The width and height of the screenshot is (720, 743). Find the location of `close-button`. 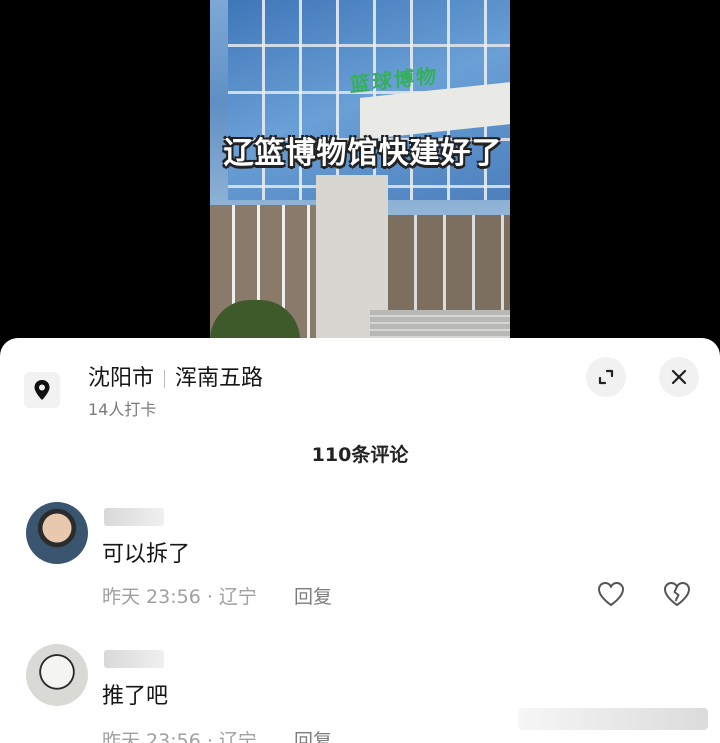

close-button is located at coordinates (679, 377).